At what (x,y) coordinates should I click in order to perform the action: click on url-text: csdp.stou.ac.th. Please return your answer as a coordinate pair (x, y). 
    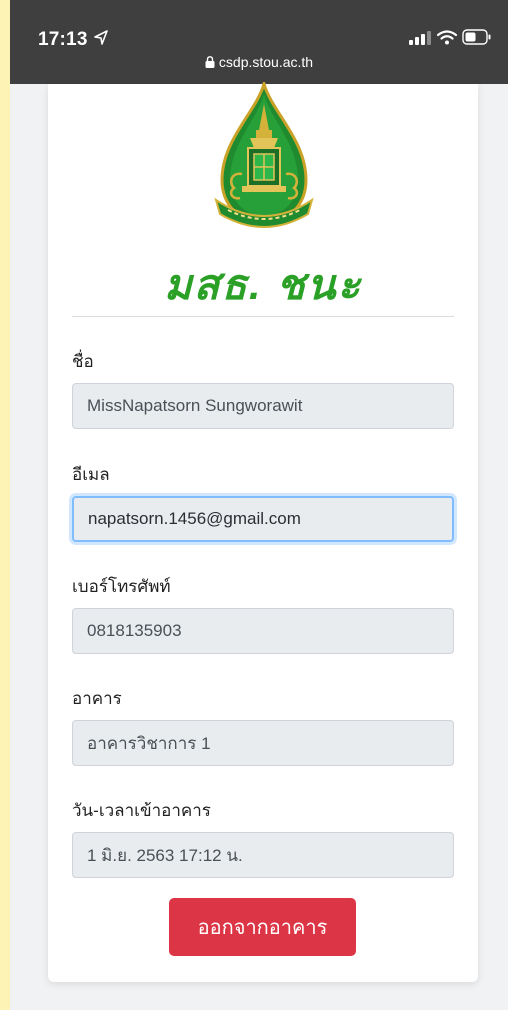
    Looking at the image, I should click on (266, 62).